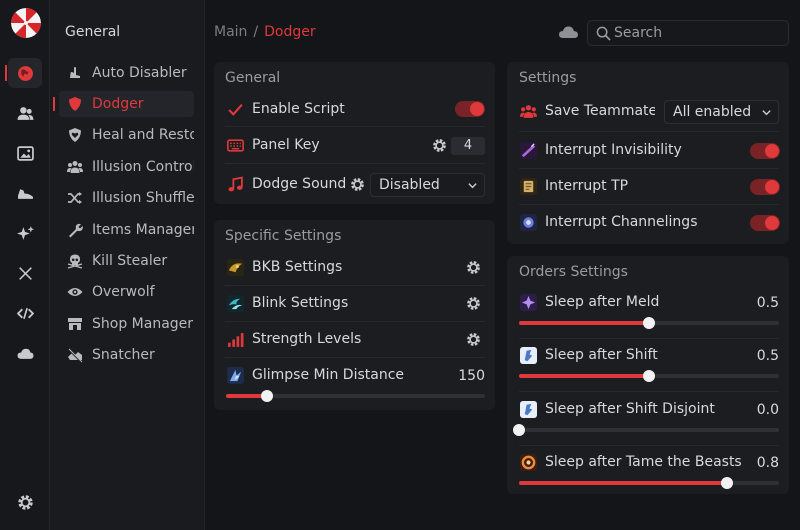 This screenshot has height=530, width=800. I want to click on sidebar-item-shop-manager: Shop Manager, so click(126, 324).